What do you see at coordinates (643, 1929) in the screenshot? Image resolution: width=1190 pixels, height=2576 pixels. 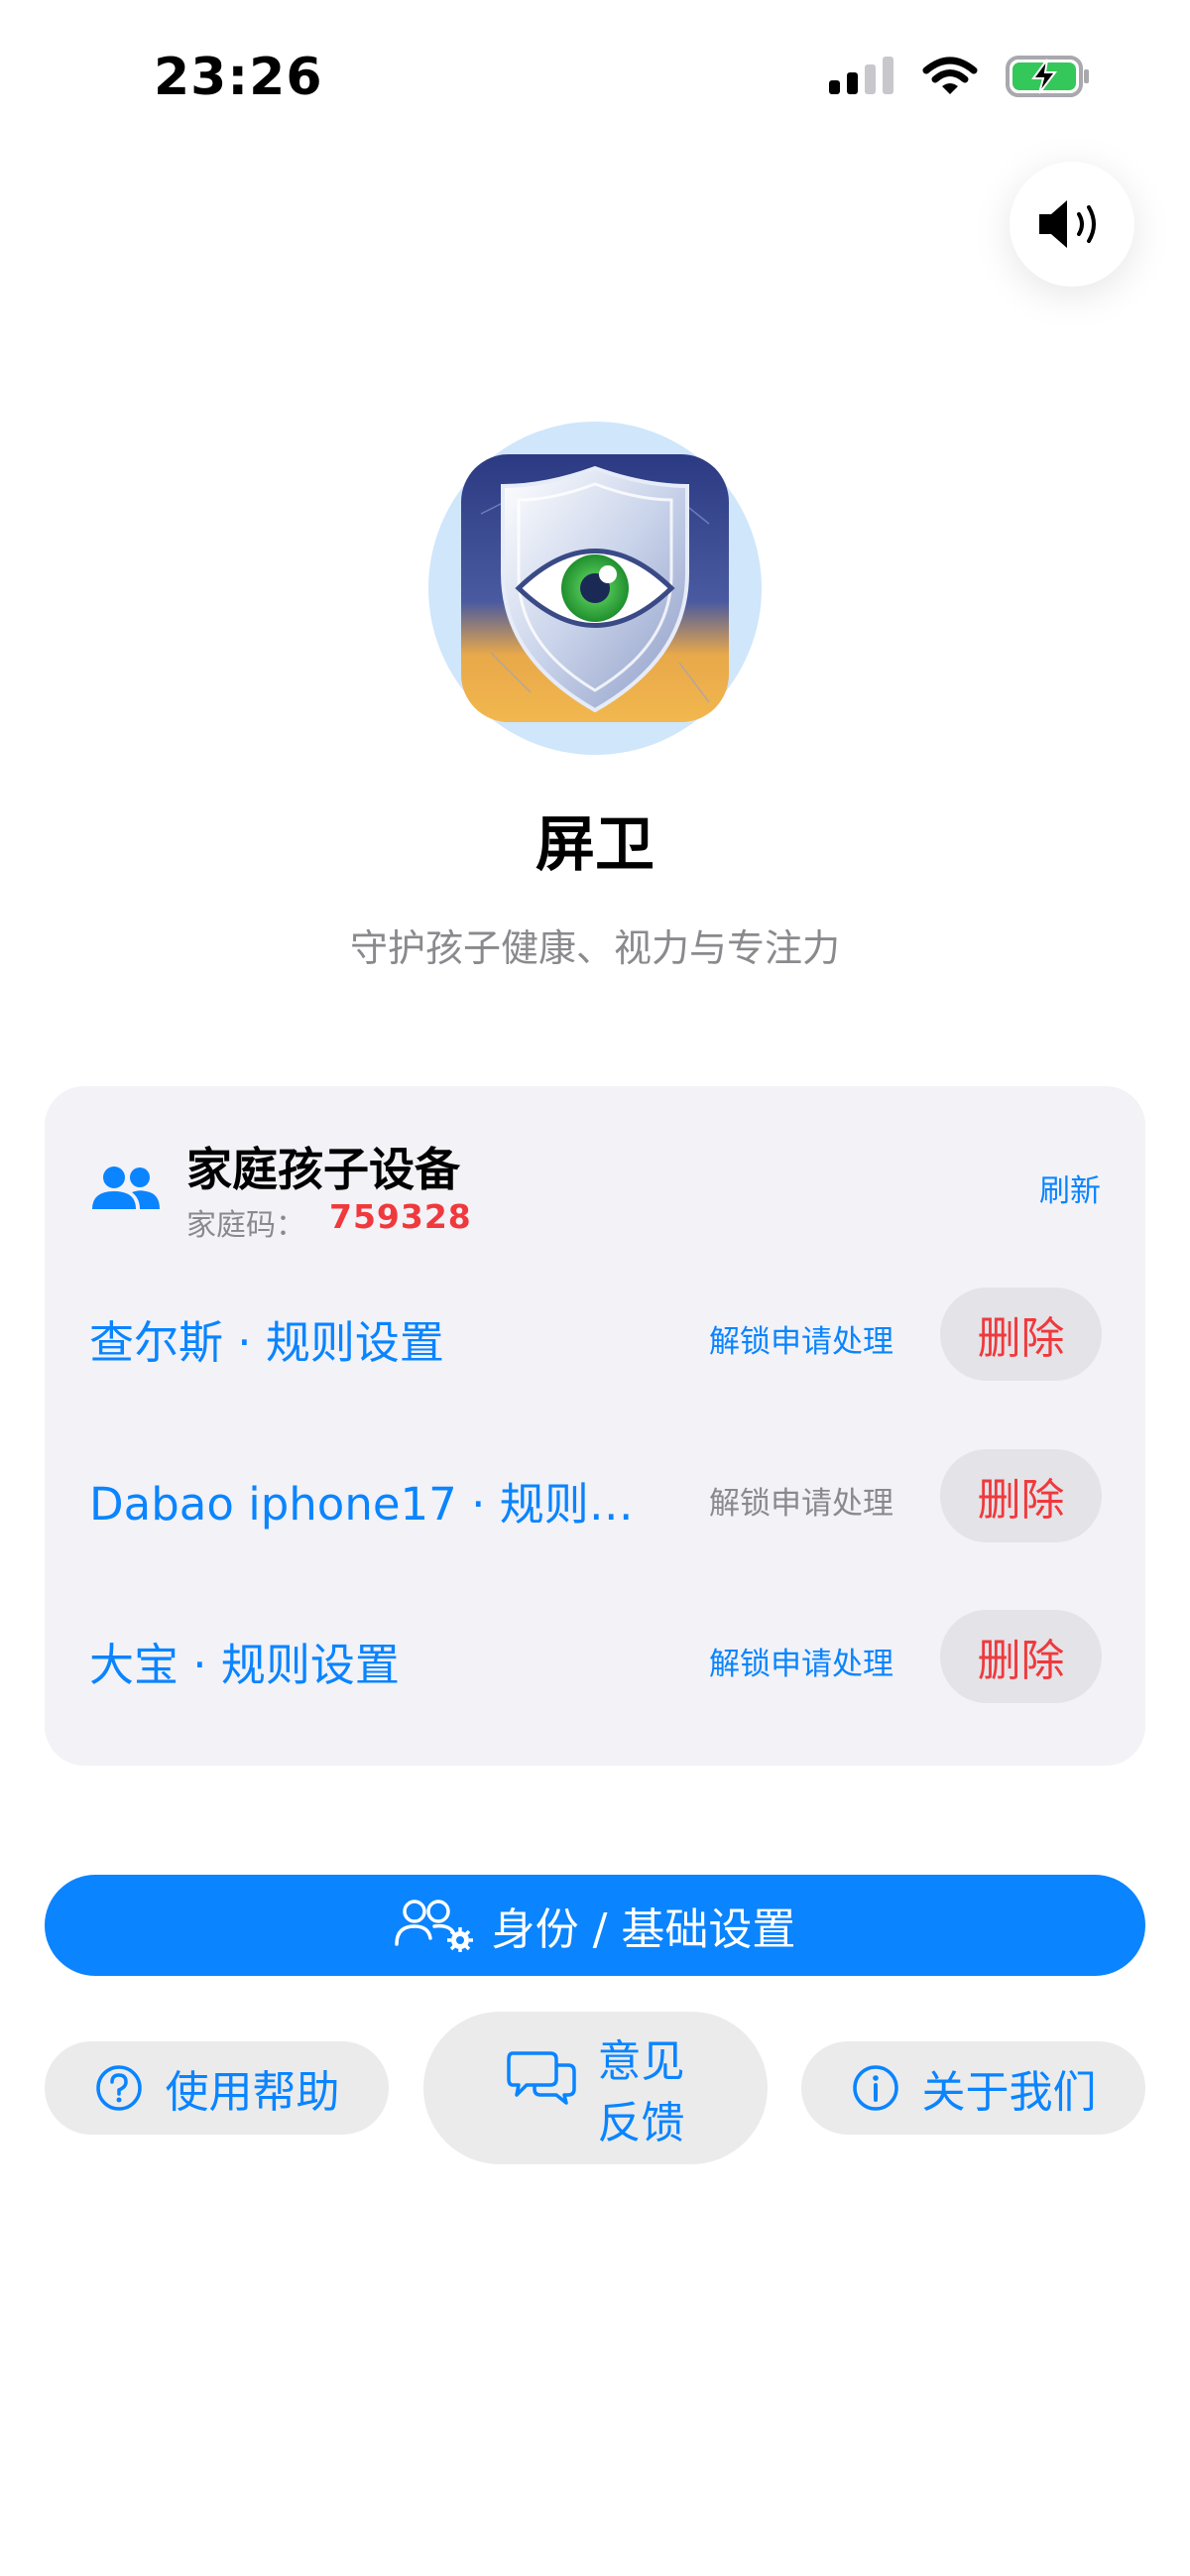 I see `identity-settings-label: 身份 / 基础设置` at bounding box center [643, 1929].